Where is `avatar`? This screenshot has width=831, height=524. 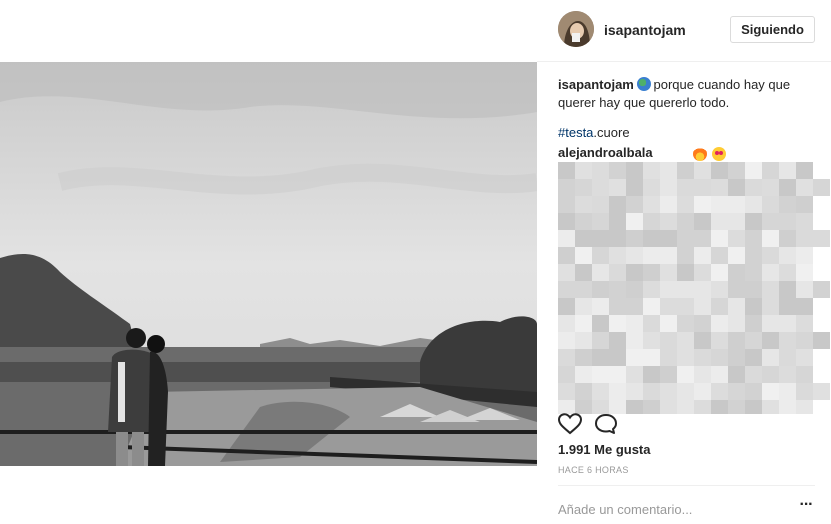 avatar is located at coordinates (576, 29).